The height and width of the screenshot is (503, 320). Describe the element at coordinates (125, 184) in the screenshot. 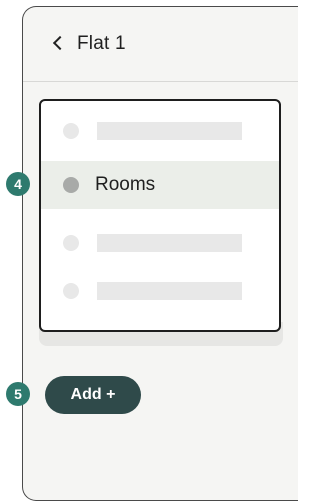

I see `list-item-label: Rooms` at that location.